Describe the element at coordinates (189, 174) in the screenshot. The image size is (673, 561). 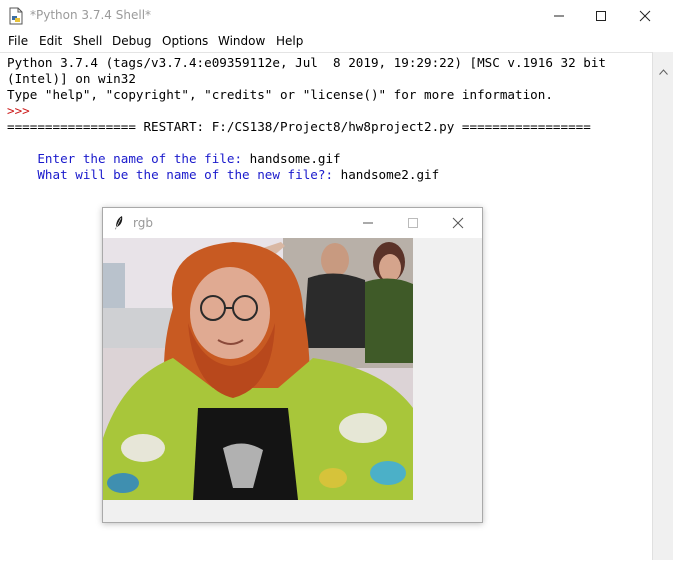
I see `input-question: What will be the name of the new file?:` at that location.